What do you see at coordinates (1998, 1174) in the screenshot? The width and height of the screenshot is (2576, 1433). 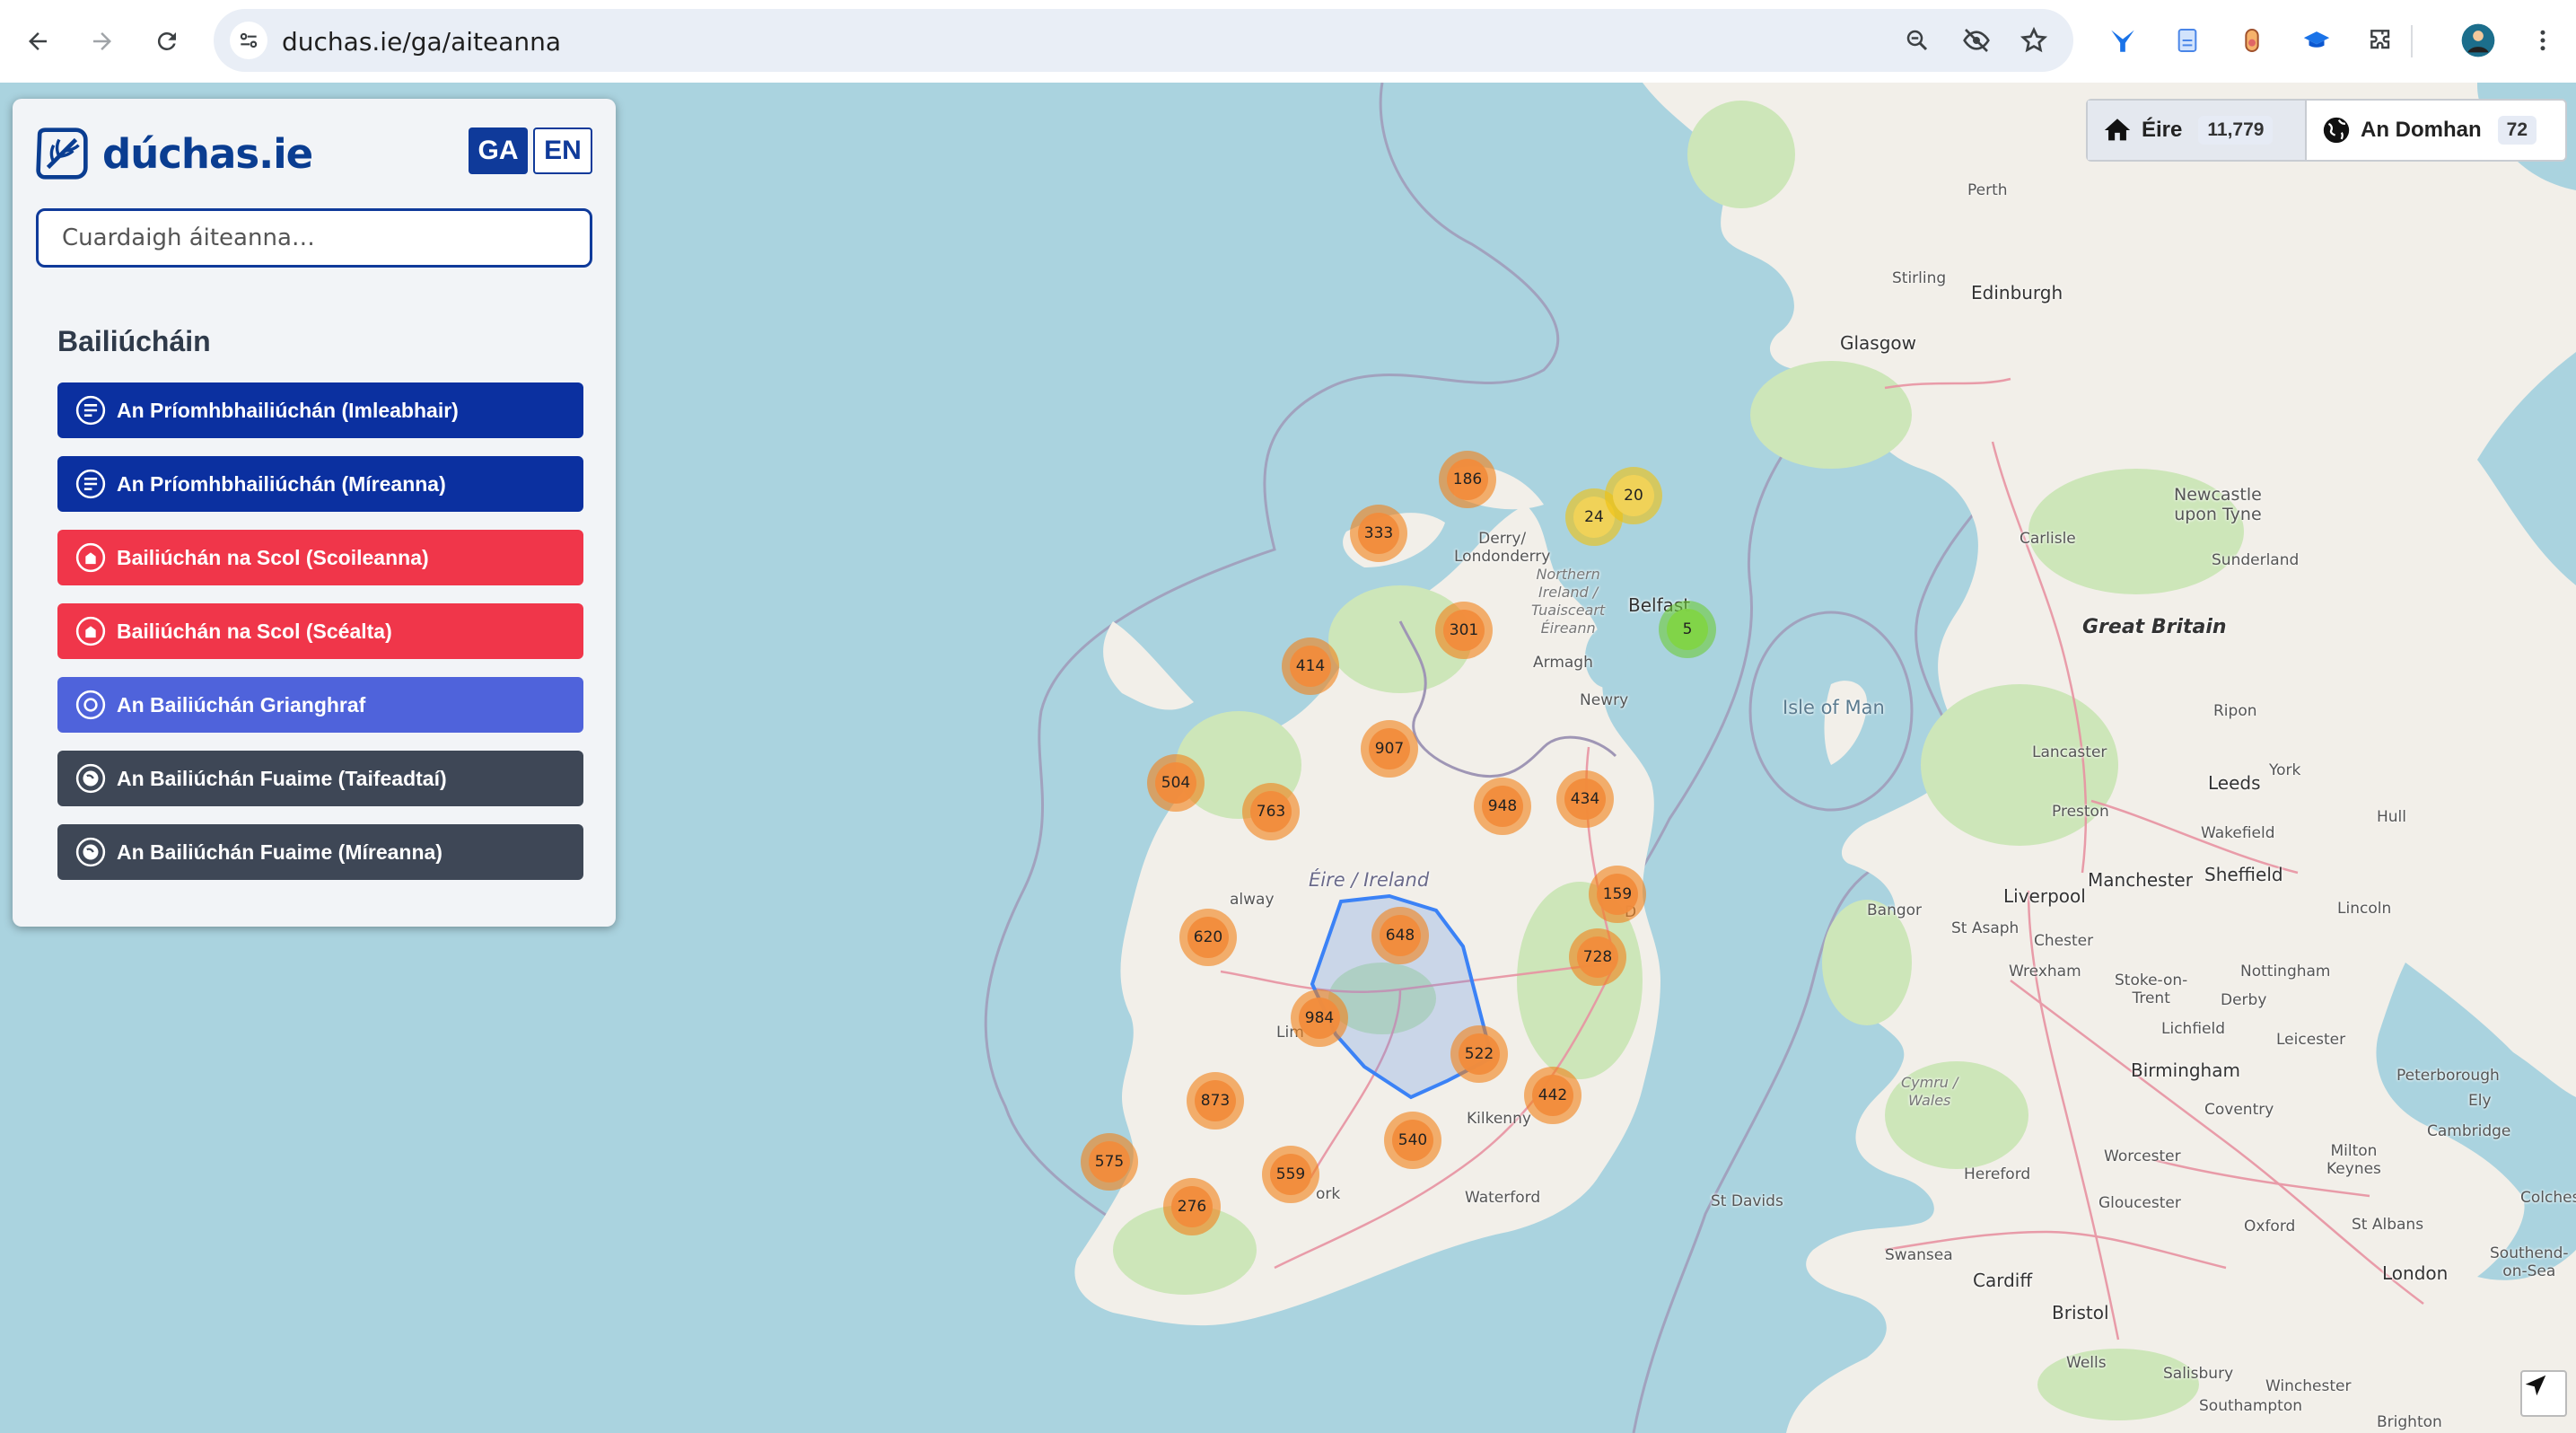 I see `place-label: Hereford` at bounding box center [1998, 1174].